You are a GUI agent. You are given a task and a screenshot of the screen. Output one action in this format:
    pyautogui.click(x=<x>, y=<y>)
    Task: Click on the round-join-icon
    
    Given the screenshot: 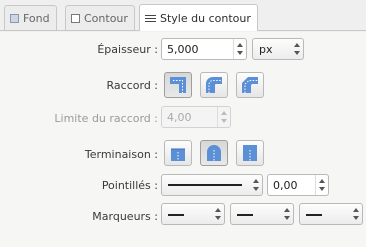 What is the action you would take?
    pyautogui.click(x=214, y=84)
    